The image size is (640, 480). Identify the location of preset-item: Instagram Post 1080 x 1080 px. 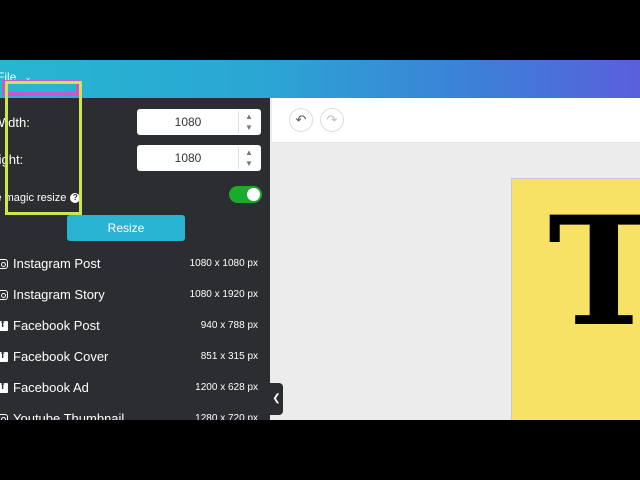
(135, 265).